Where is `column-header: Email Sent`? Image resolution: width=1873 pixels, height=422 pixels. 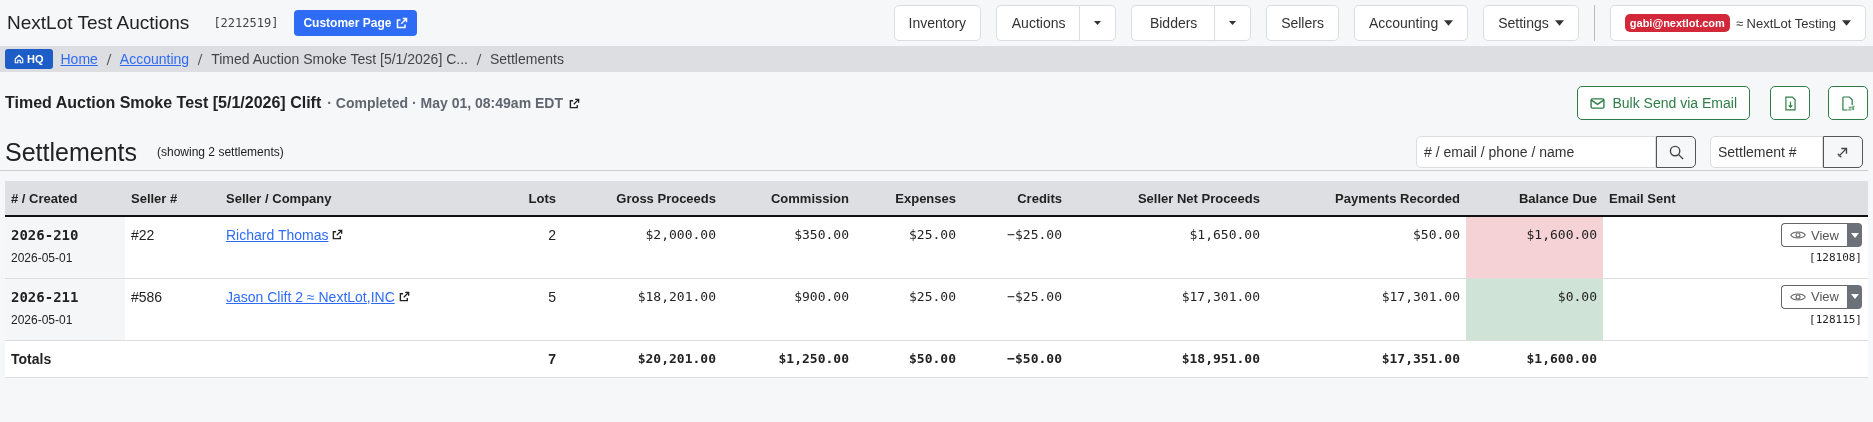
column-header: Email Sent is located at coordinates (1653, 198).